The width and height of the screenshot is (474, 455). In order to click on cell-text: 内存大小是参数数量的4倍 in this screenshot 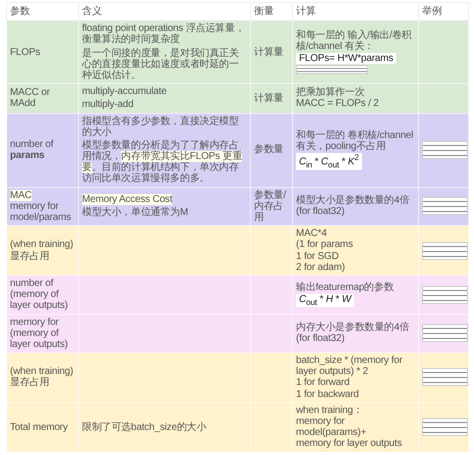, I will do `click(353, 328)`.